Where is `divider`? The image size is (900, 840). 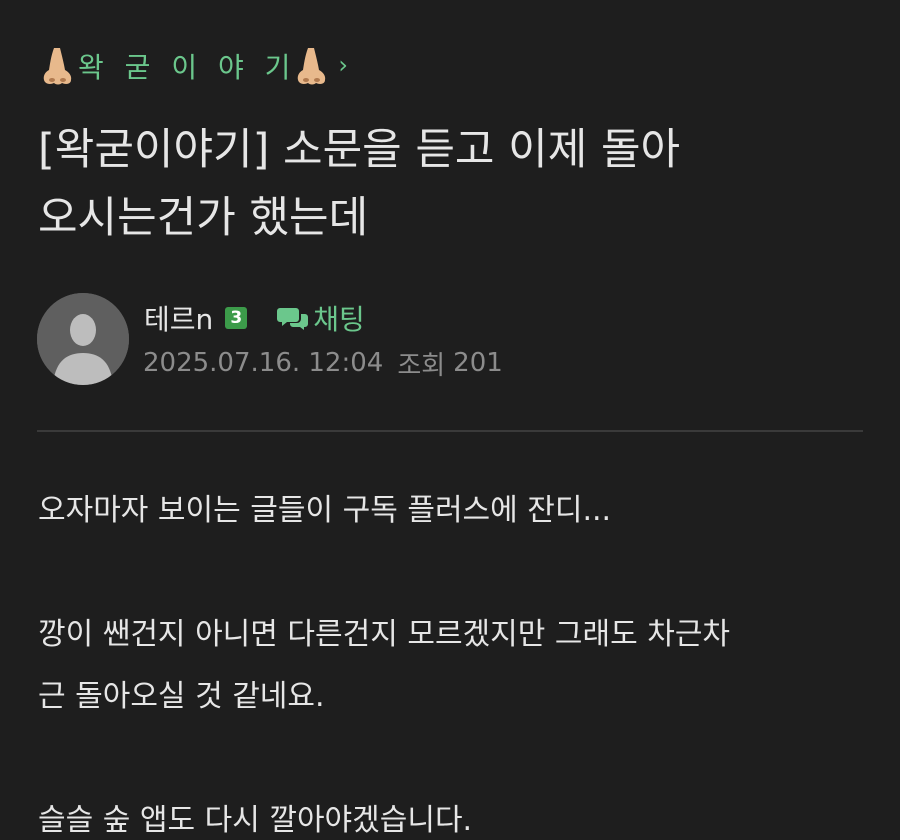 divider is located at coordinates (450, 431).